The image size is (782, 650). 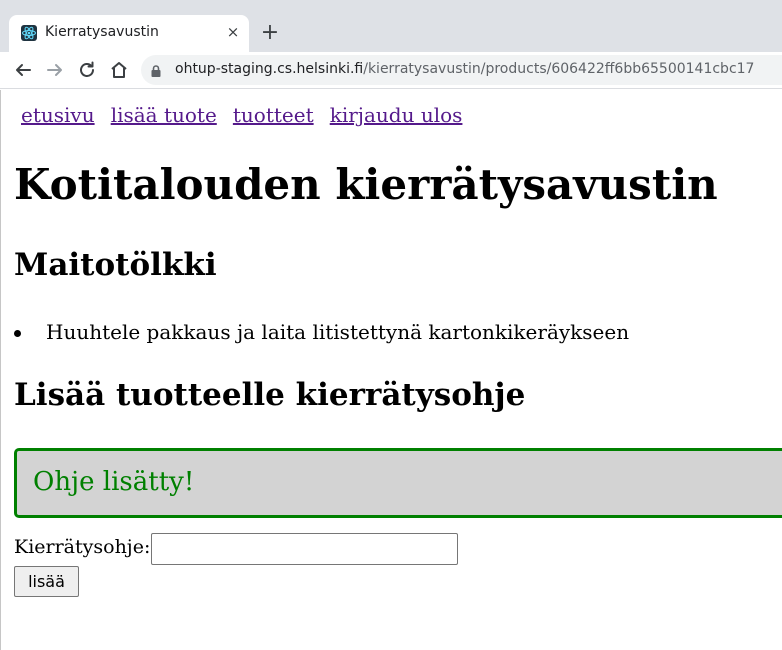 I want to click on add-instruction-button: lisää, so click(x=46, y=581).